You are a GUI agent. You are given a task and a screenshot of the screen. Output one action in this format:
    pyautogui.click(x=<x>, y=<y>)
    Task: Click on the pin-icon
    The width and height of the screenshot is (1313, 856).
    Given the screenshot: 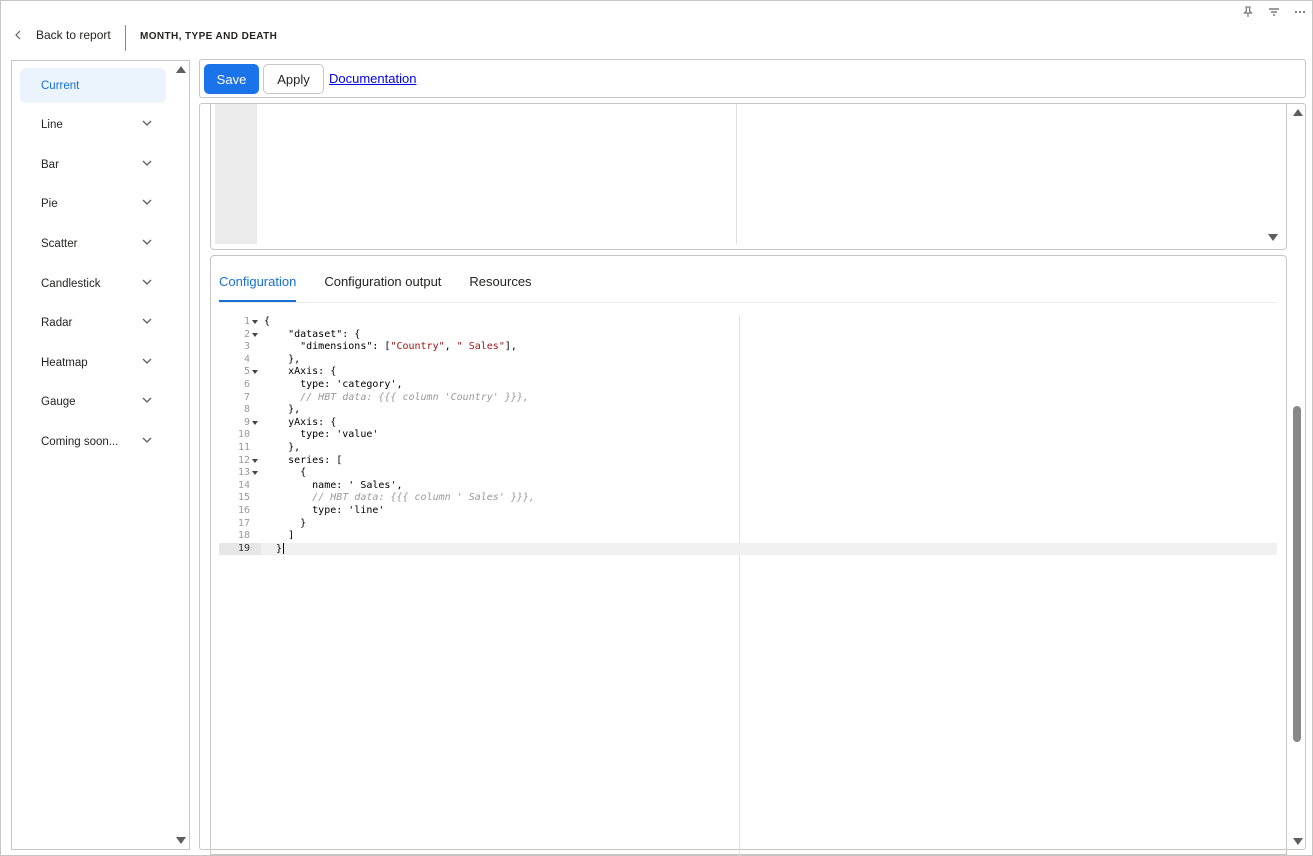 What is the action you would take?
    pyautogui.click(x=1248, y=12)
    